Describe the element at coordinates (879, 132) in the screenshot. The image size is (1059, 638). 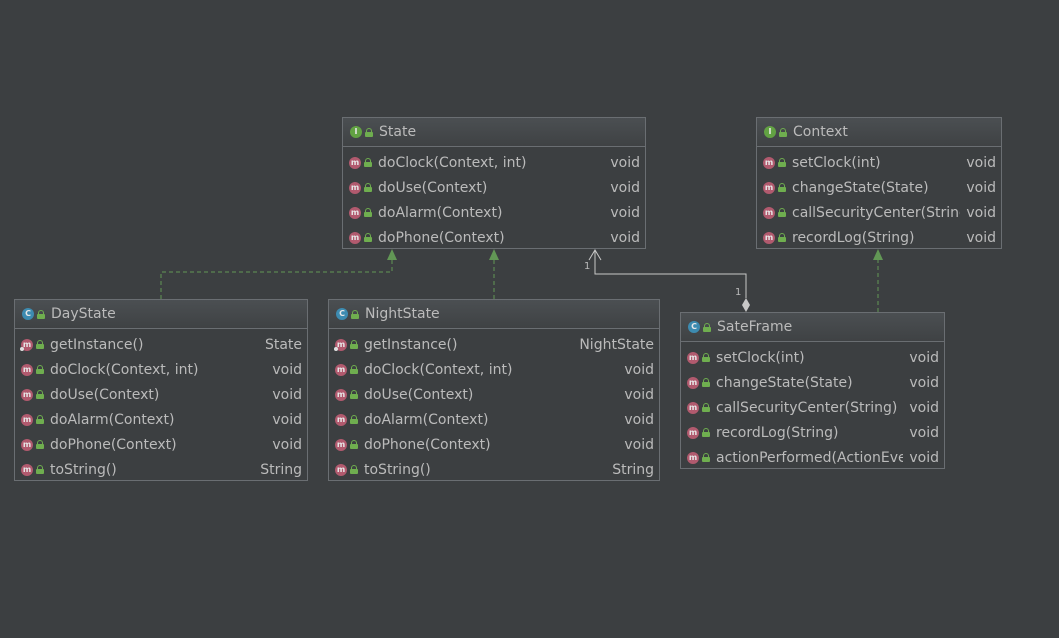
I see `context-header: I Context` at that location.